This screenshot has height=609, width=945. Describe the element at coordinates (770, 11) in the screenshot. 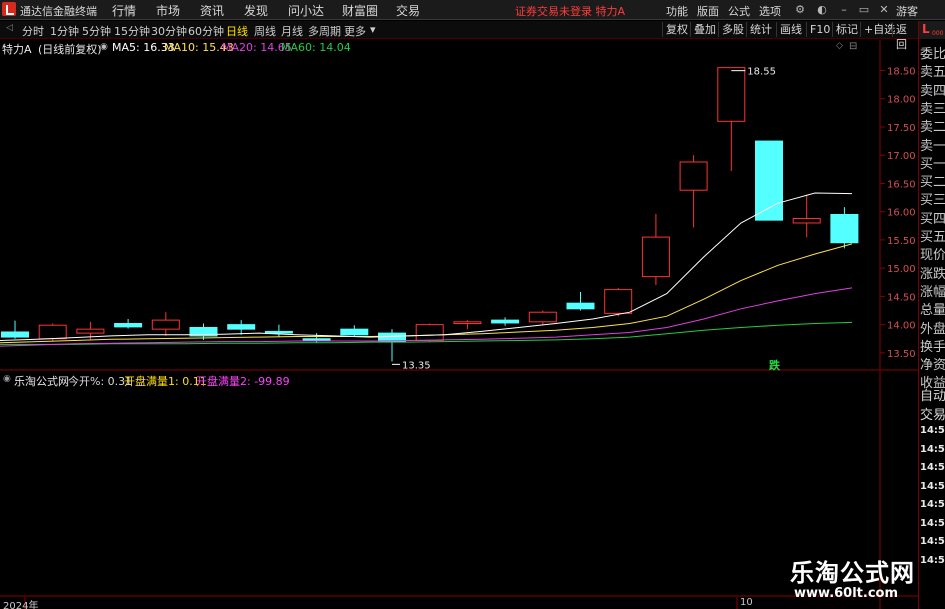

I see `menu-options: 选项` at that location.